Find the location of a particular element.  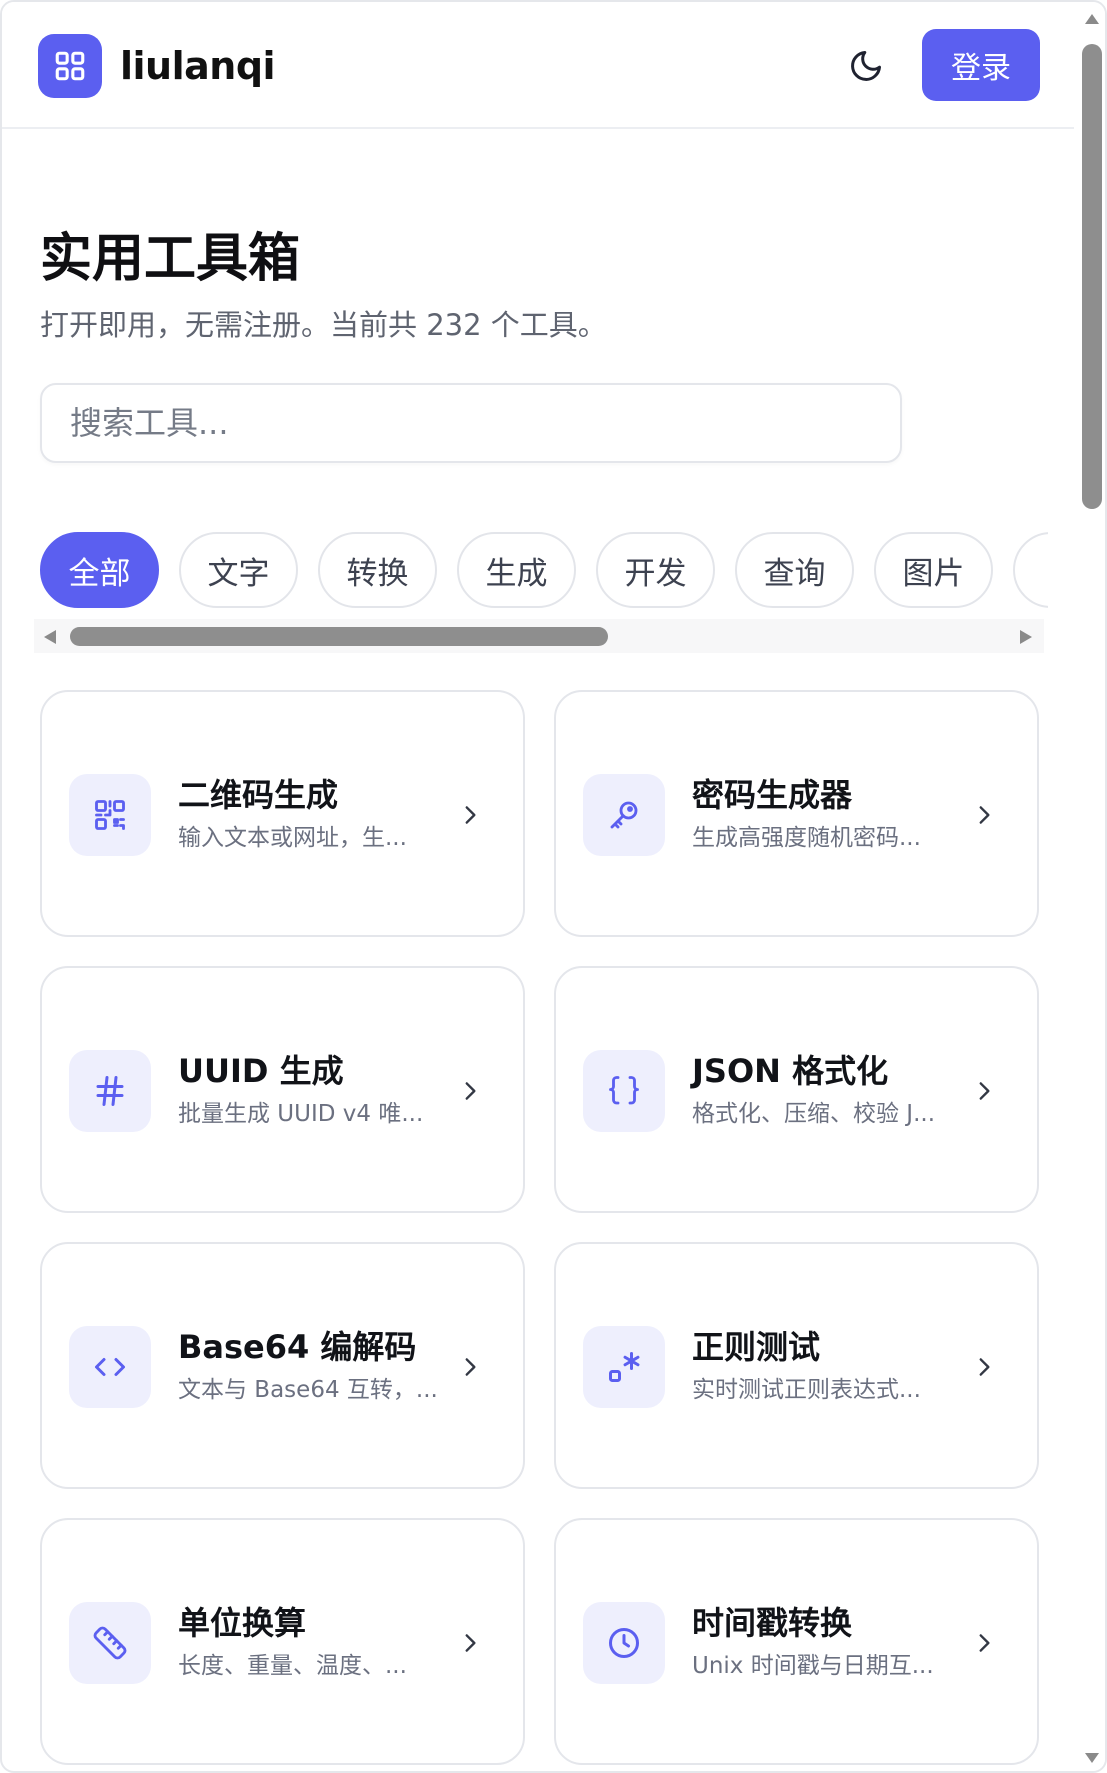

tool-title: 时间戳转换 is located at coordinates (772, 1623).